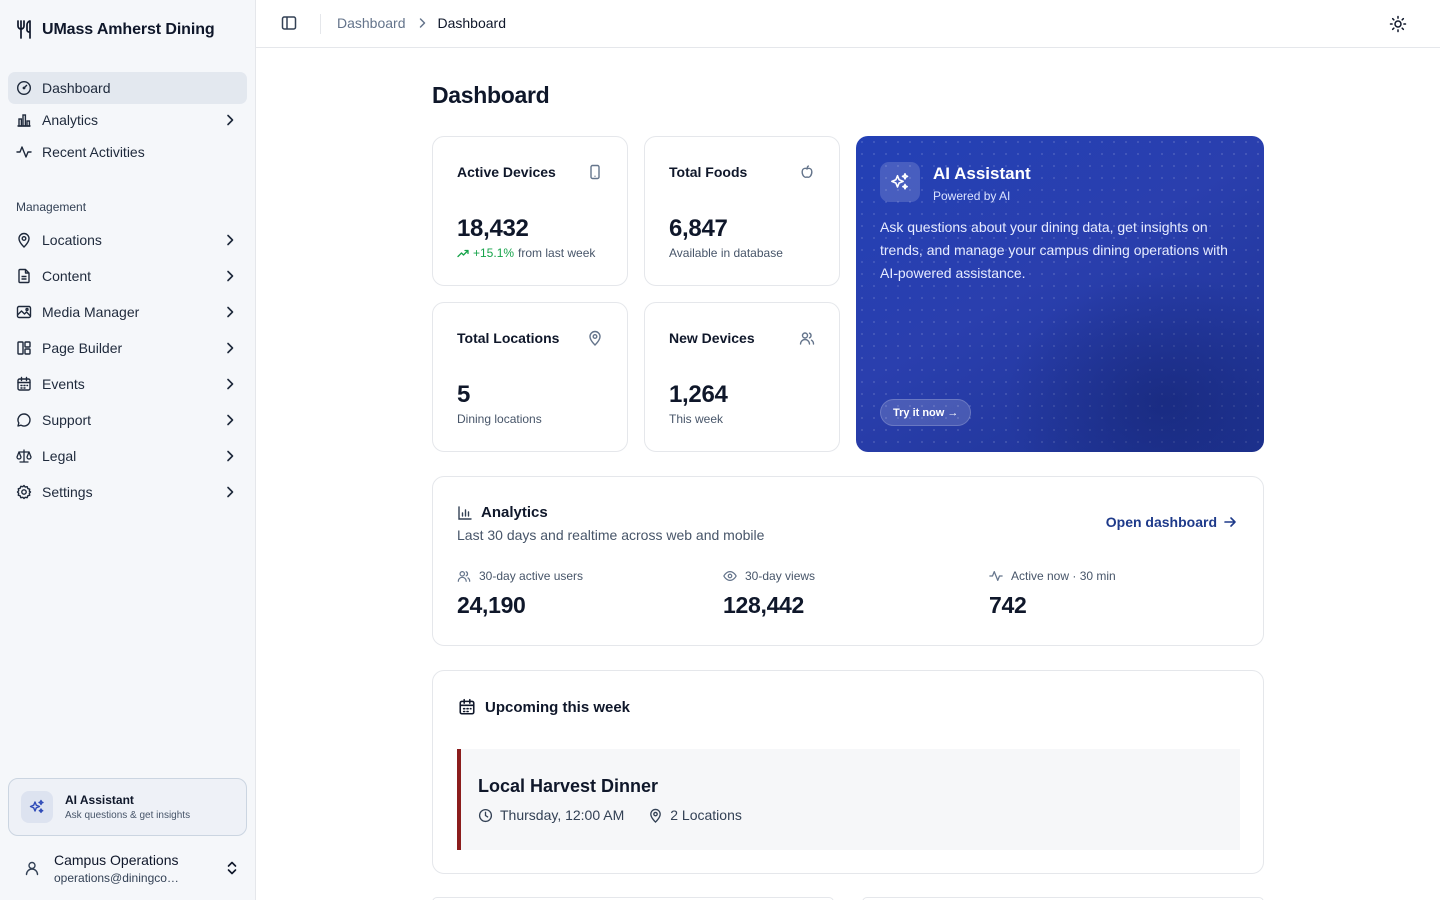  What do you see at coordinates (24, 312) in the screenshot?
I see `image-icon` at bounding box center [24, 312].